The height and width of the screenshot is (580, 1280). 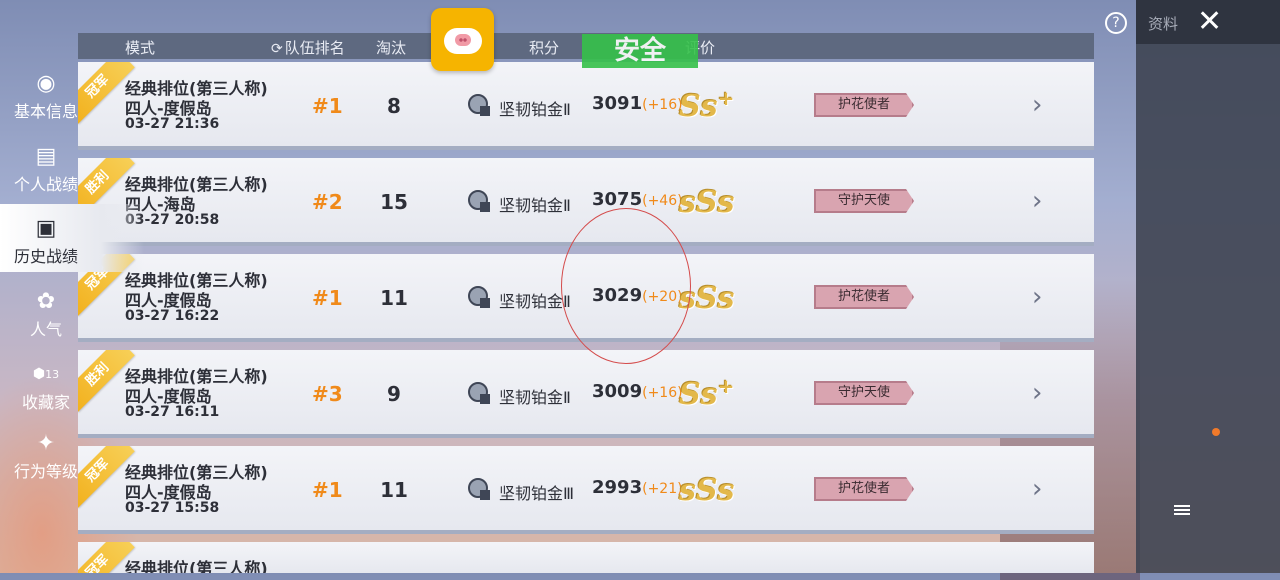 I want to click on score: 3091(+16), so click(x=637, y=103).